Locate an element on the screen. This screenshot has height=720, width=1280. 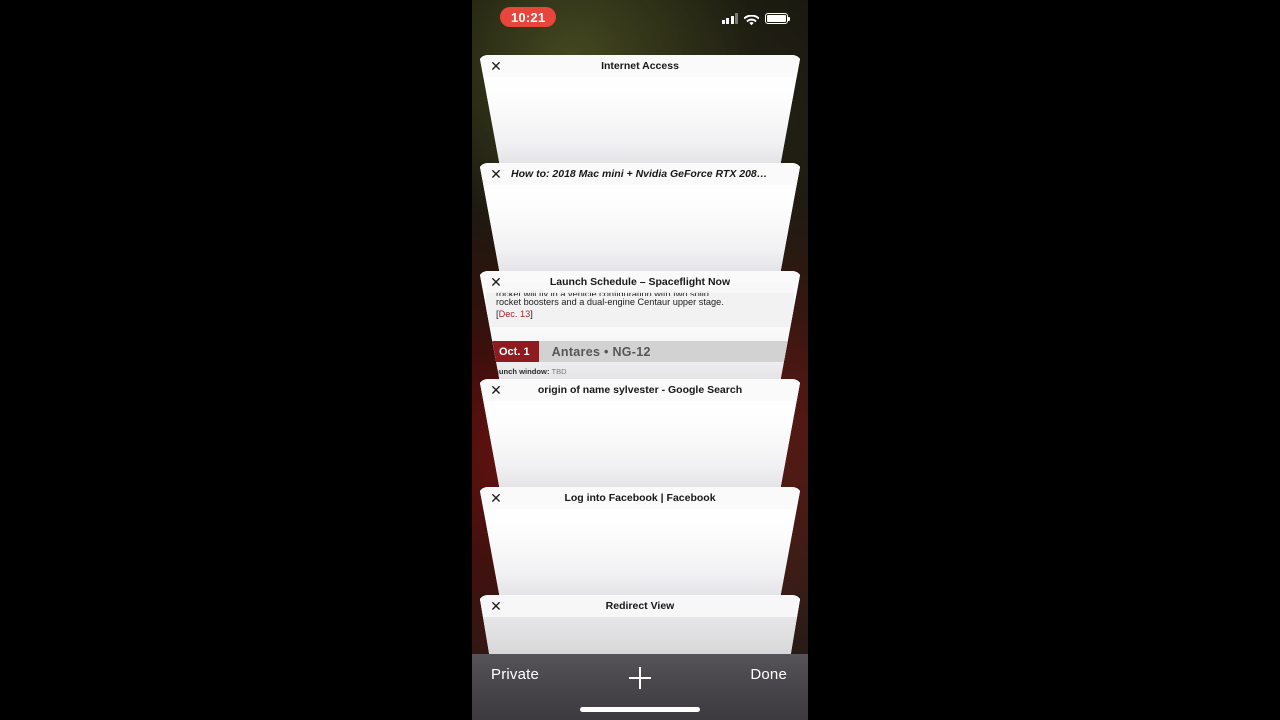
tab-header: origin of name sylvester - Google Search is located at coordinates (640, 390).